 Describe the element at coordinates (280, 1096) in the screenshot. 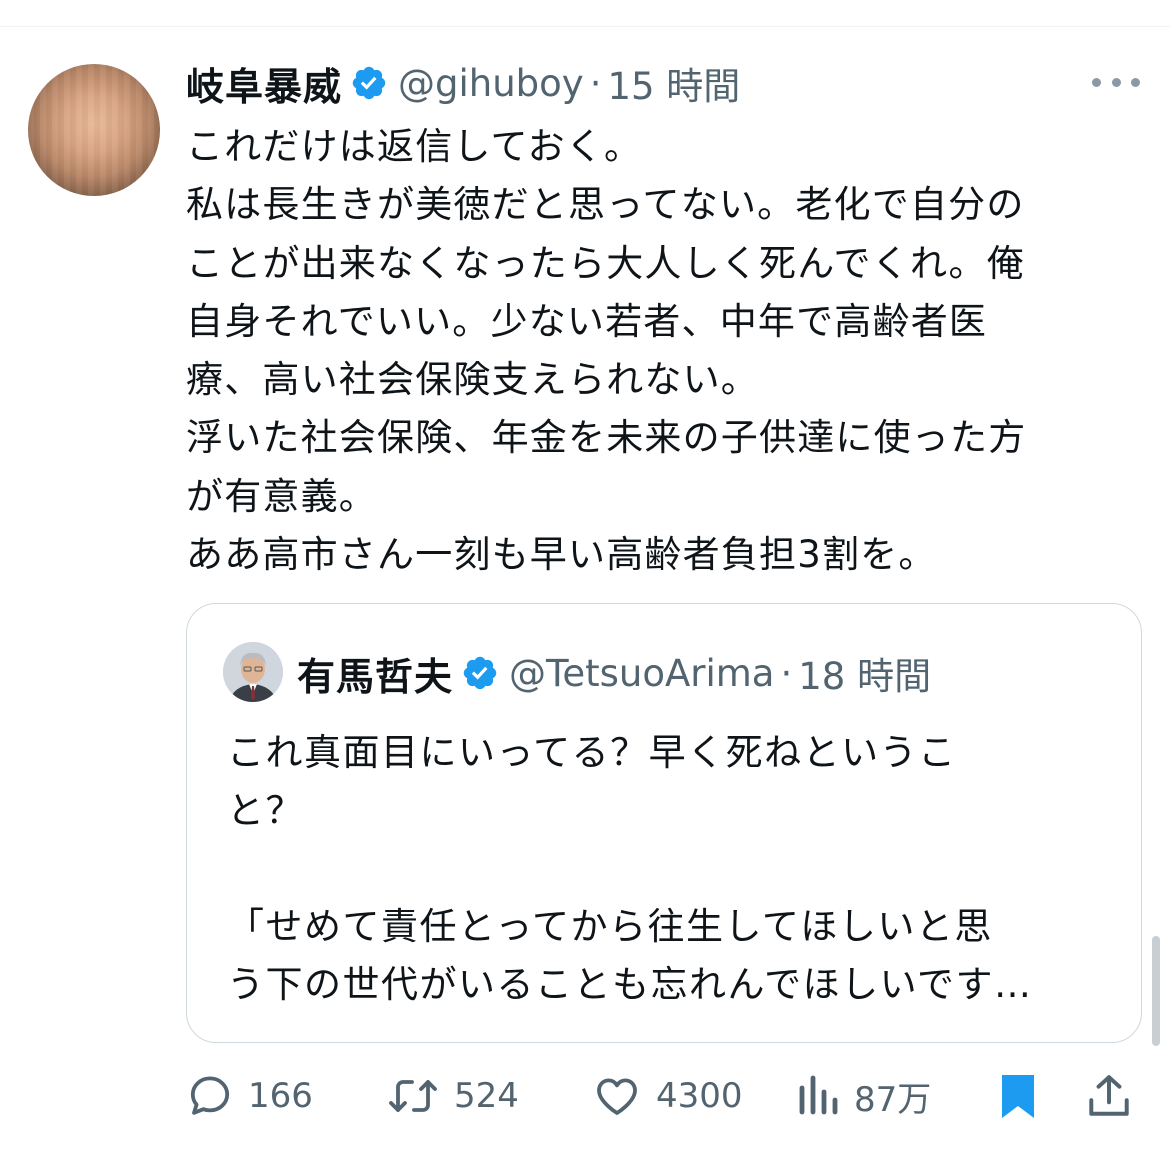

I see `reply-count: 166` at that location.